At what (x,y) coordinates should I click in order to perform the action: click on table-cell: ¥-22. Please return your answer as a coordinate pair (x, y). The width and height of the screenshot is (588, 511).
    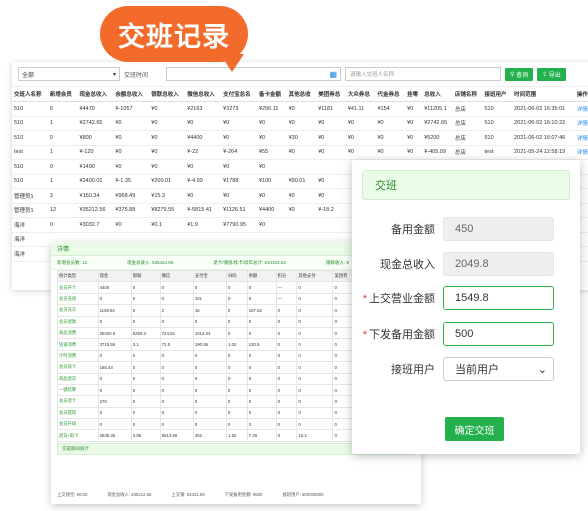
    Looking at the image, I should click on (203, 152).